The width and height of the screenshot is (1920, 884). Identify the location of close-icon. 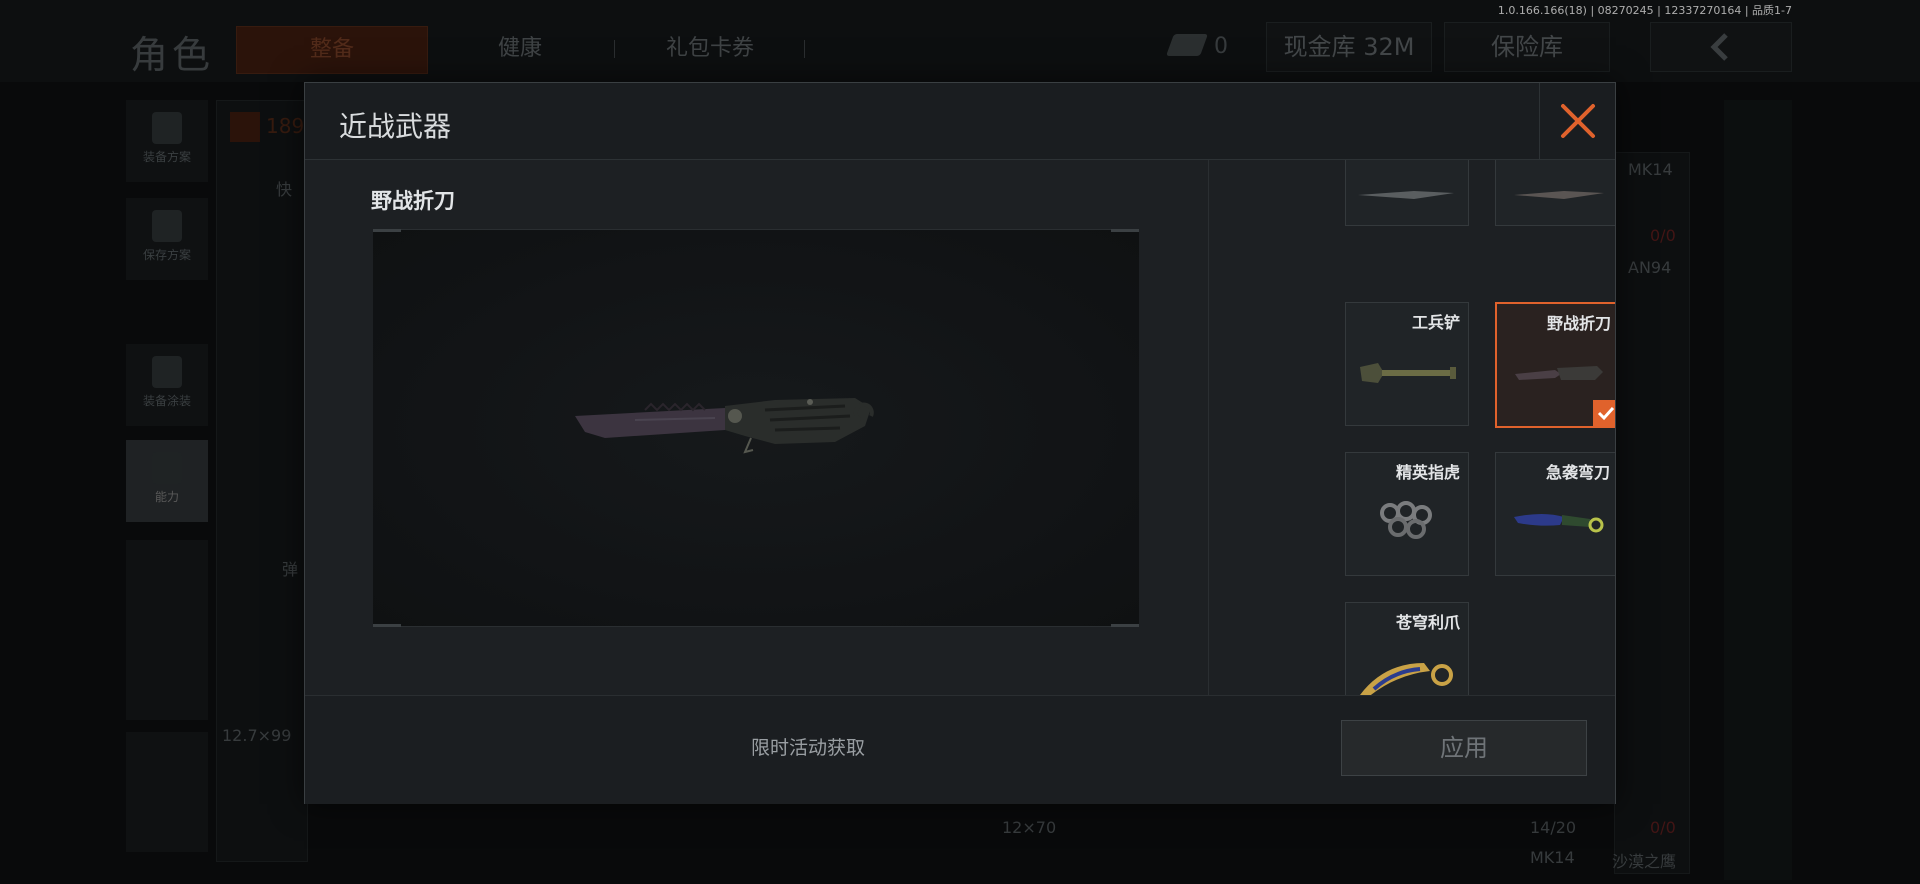
(1578, 121).